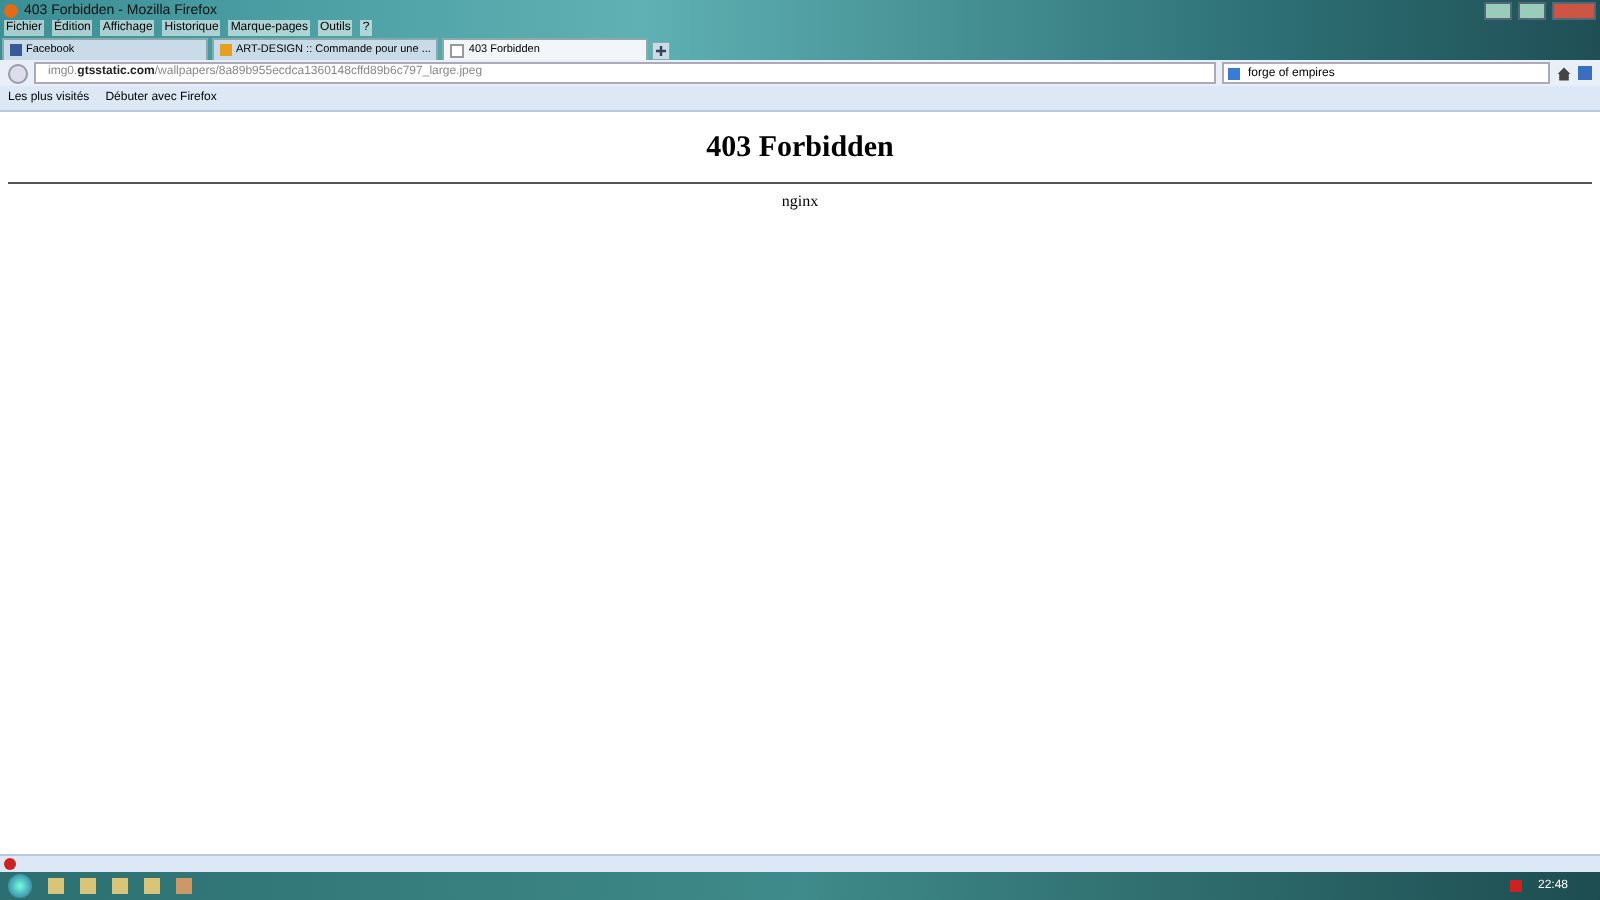 This screenshot has height=900, width=1600. I want to click on start-button, so click(20, 886).